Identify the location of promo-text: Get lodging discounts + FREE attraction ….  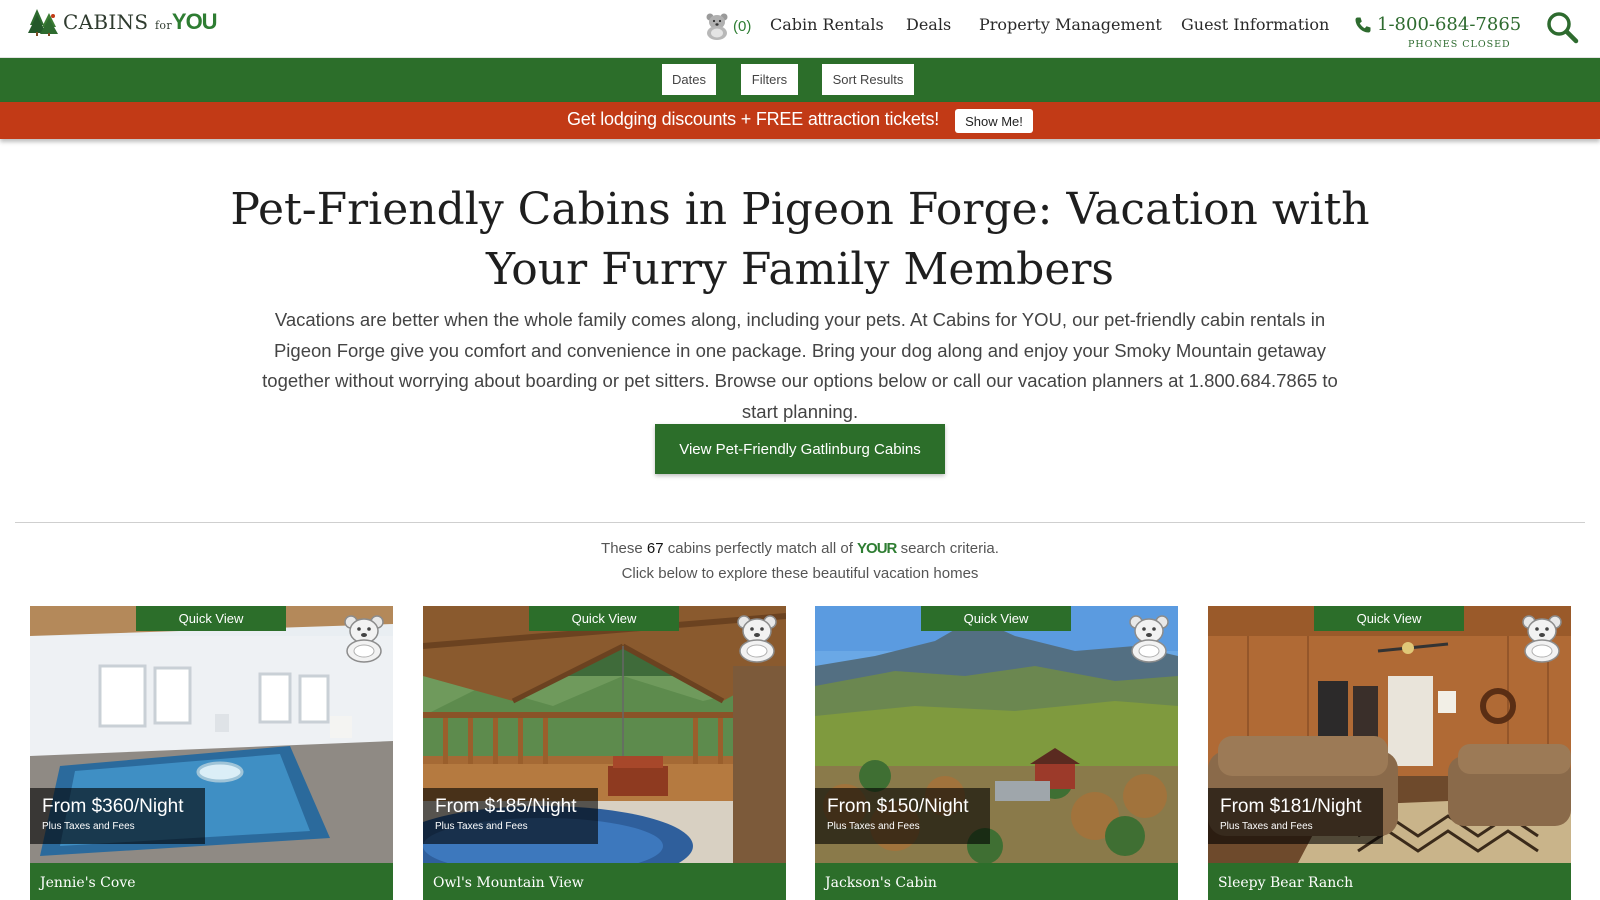
(753, 119).